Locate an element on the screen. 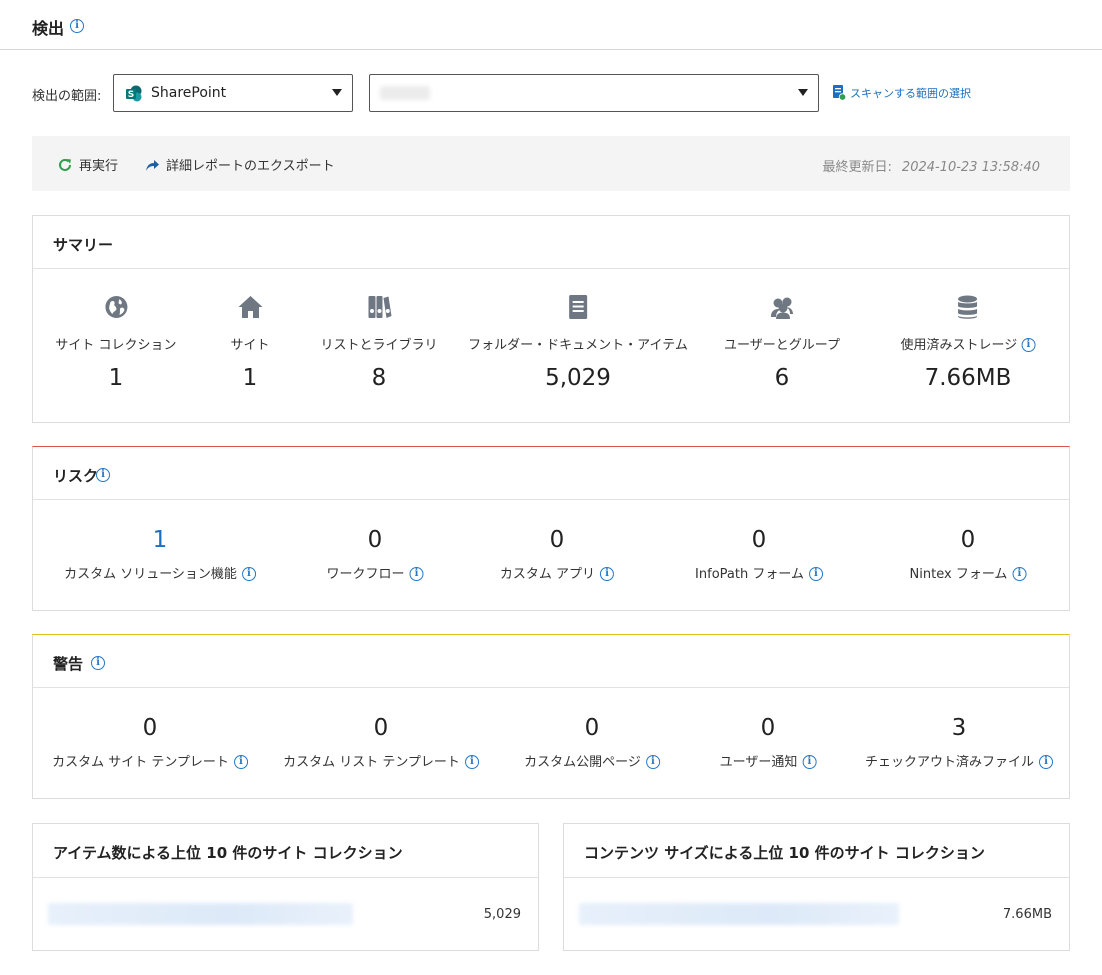 The height and width of the screenshot is (975, 1102). metric-label-text: カスタム アプリ is located at coordinates (547, 574).